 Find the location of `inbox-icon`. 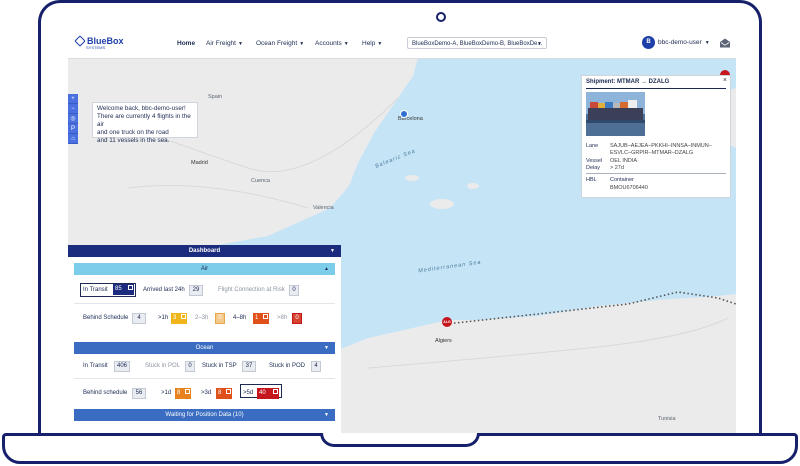

inbox-icon is located at coordinates (725, 43).